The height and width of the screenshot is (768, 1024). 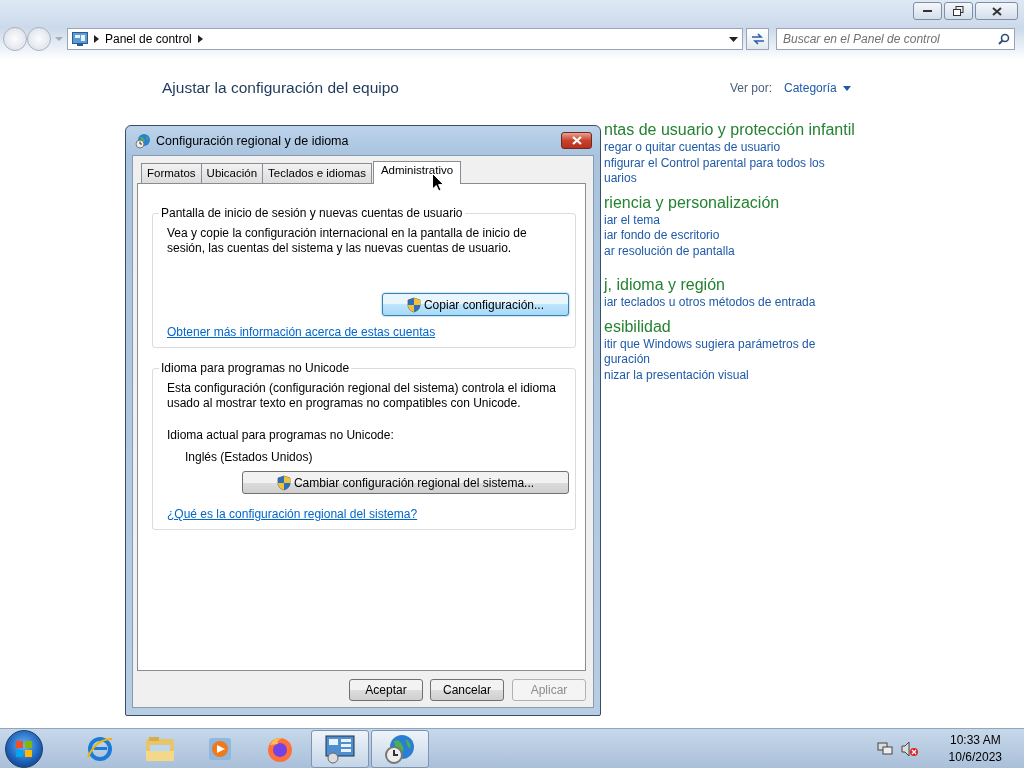 What do you see at coordinates (292, 514) in the screenshot?
I see `help-link: ¿Qué es la configuración regional del sistema?` at bounding box center [292, 514].